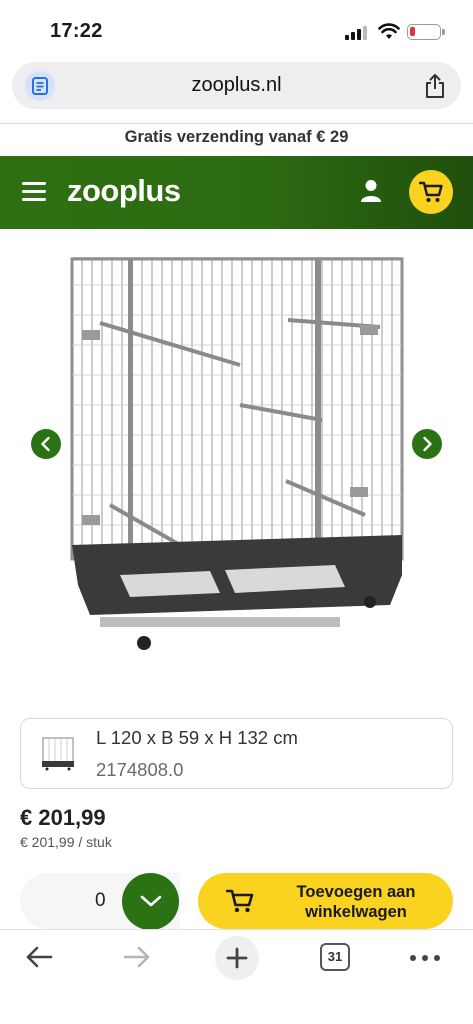  I want to click on forward-icon, so click(137, 957).